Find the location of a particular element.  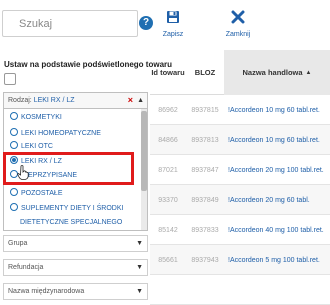

sort-ascending-icon: ▲ is located at coordinates (308, 72).